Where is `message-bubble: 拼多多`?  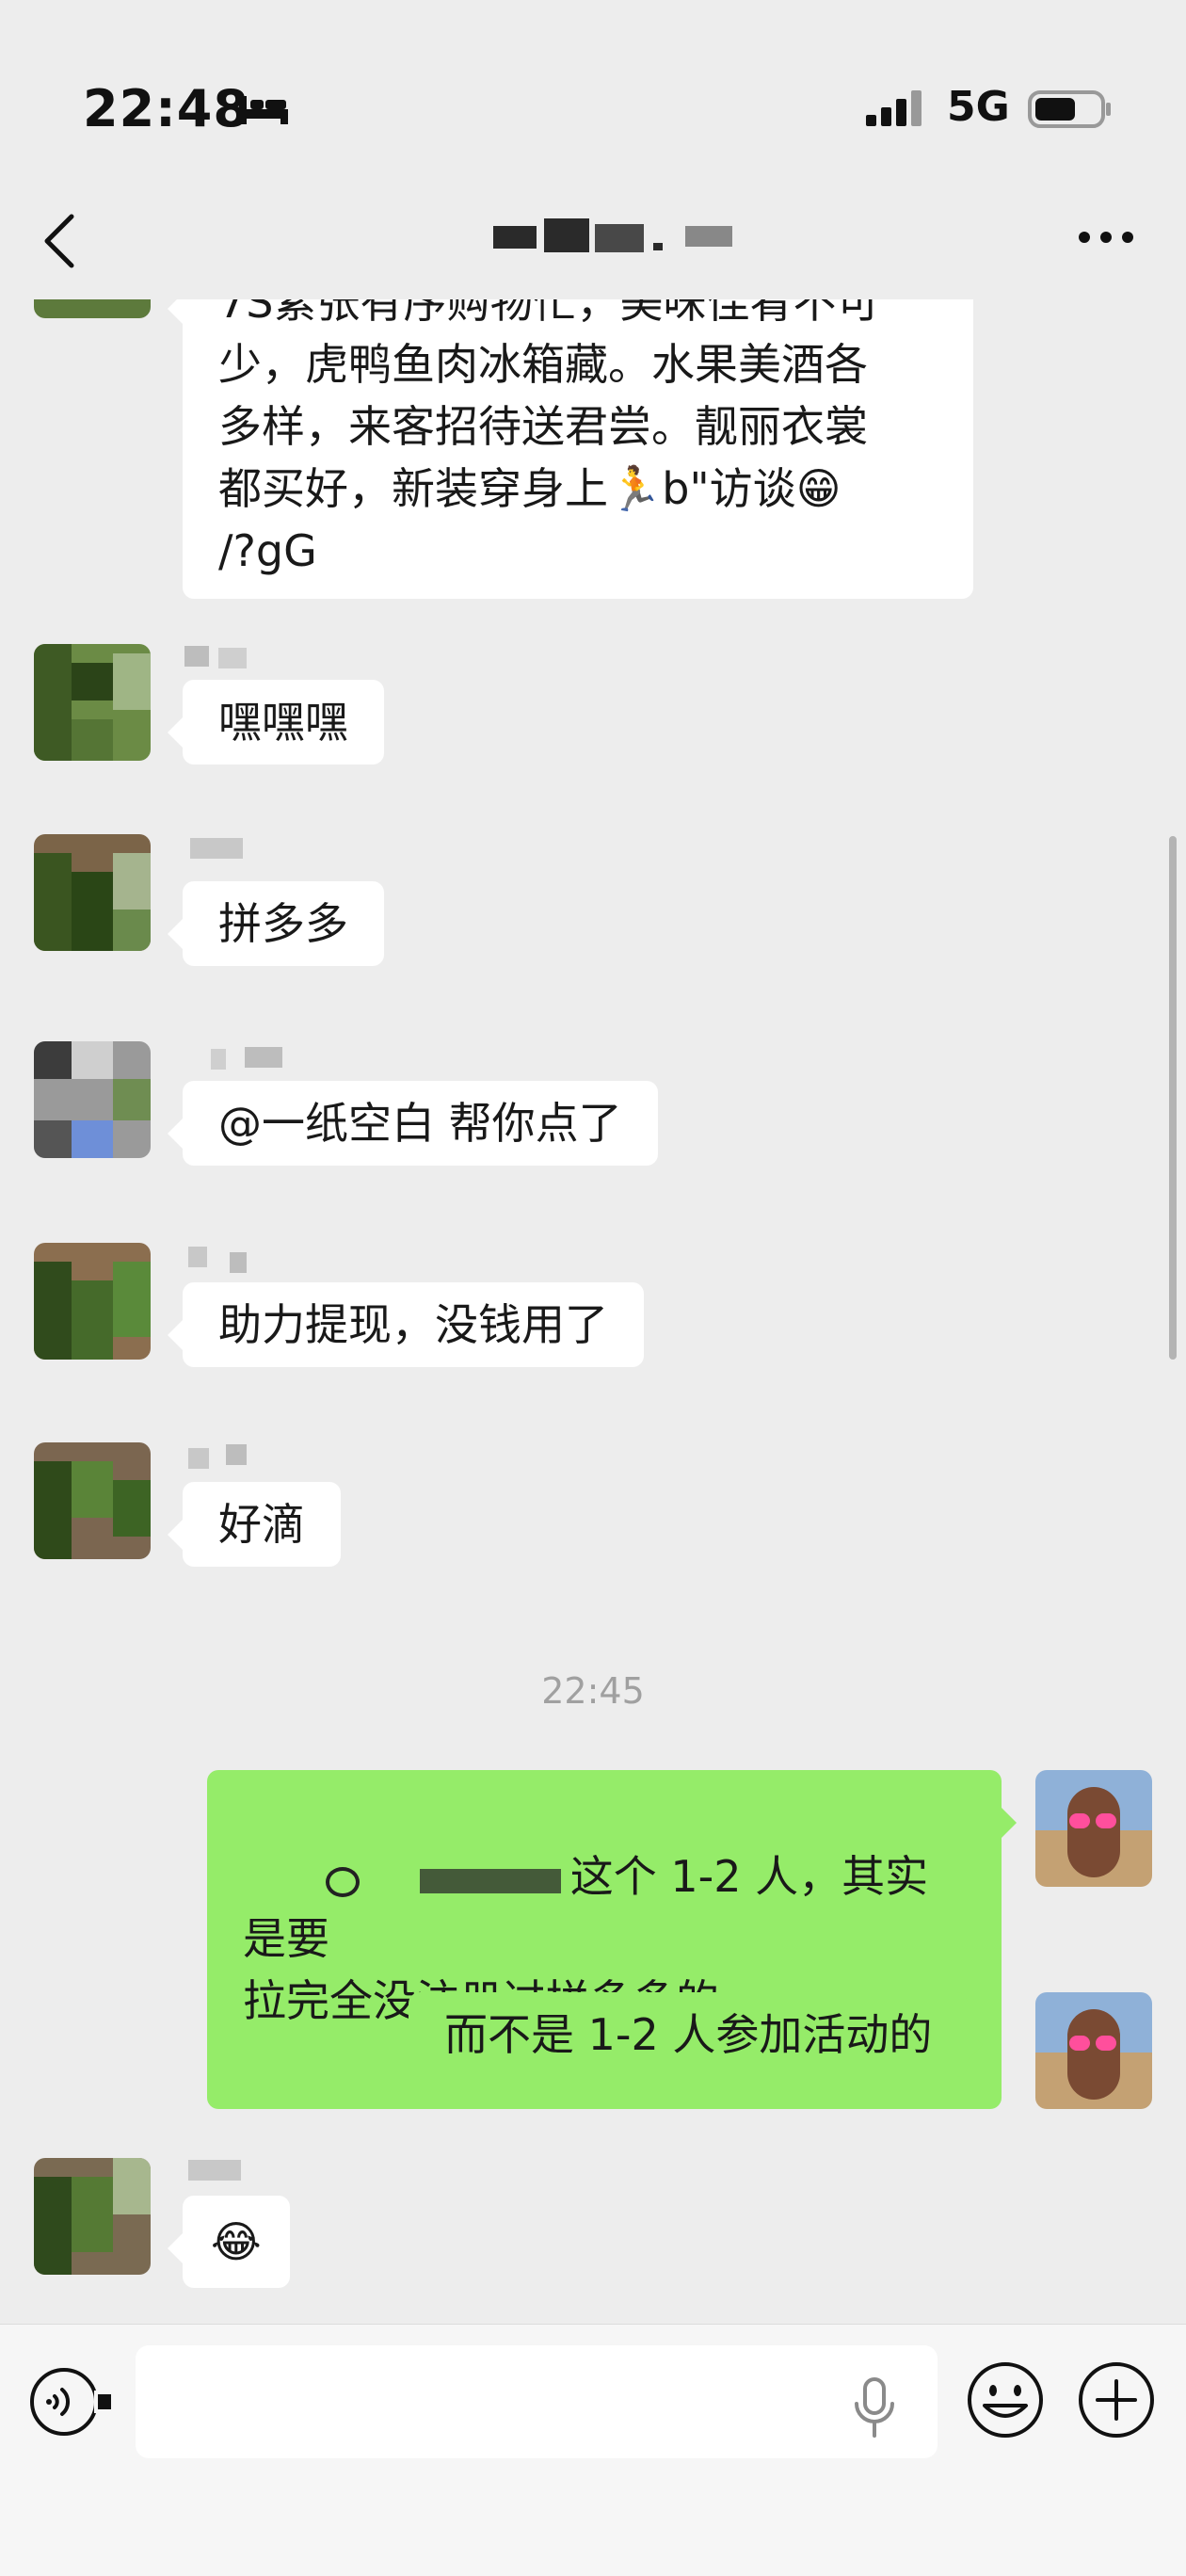 message-bubble: 拼多多 is located at coordinates (276, 923).